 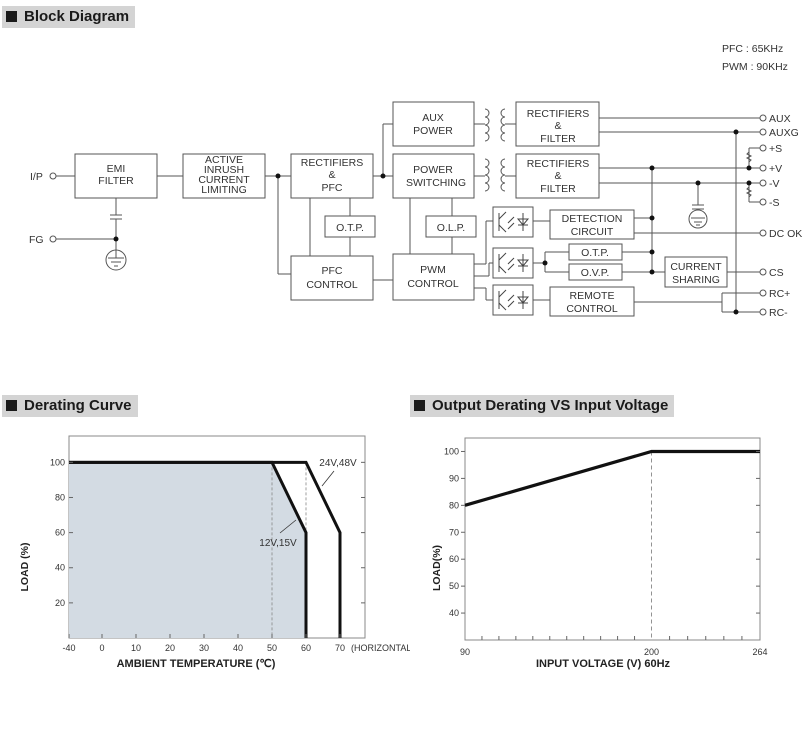 I want to click on aux-power-label: AUX, so click(x=433, y=118).